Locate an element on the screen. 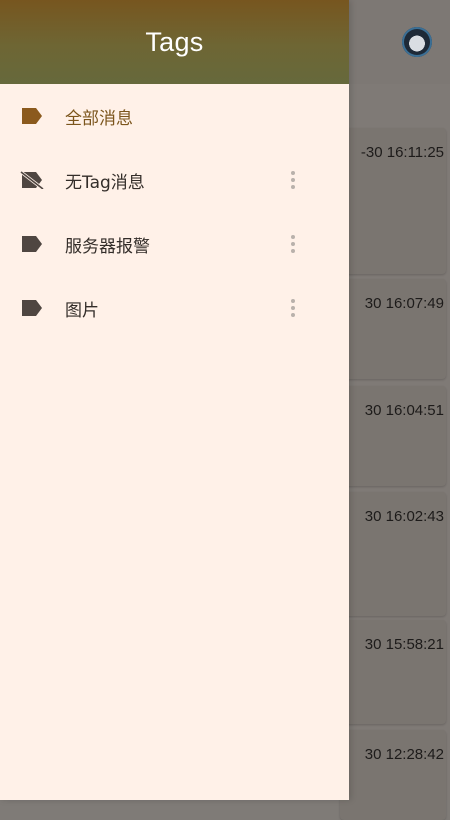 The width and height of the screenshot is (450, 820). message-timestamp: 30 15:58:21 is located at coordinates (404, 644).